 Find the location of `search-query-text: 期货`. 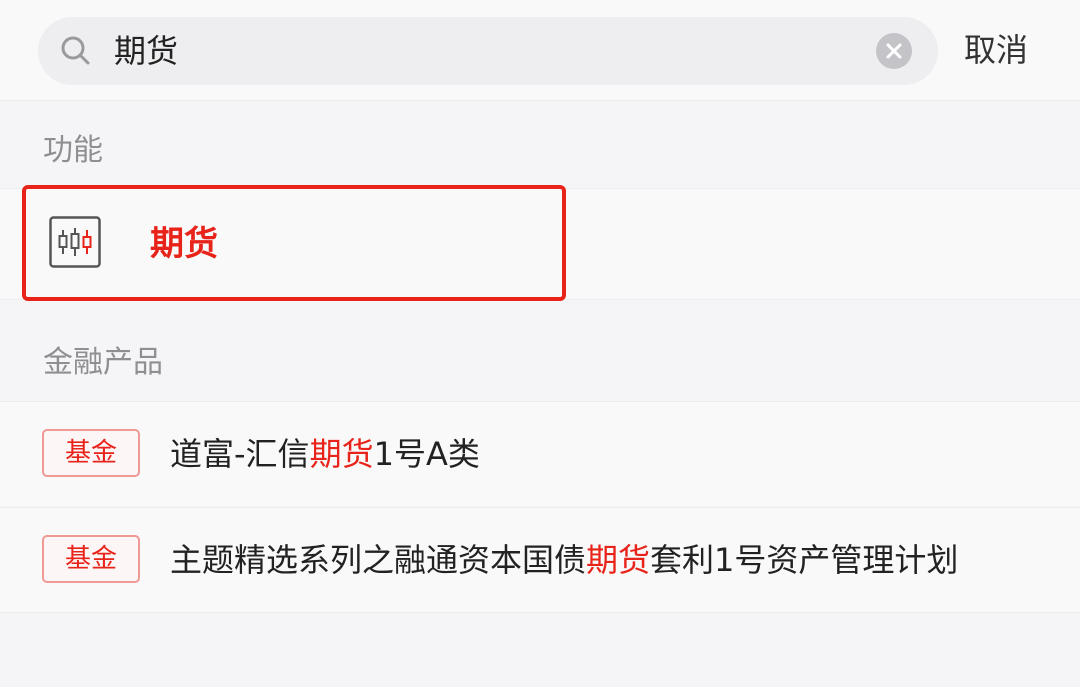

search-query-text: 期货 is located at coordinates (146, 51).